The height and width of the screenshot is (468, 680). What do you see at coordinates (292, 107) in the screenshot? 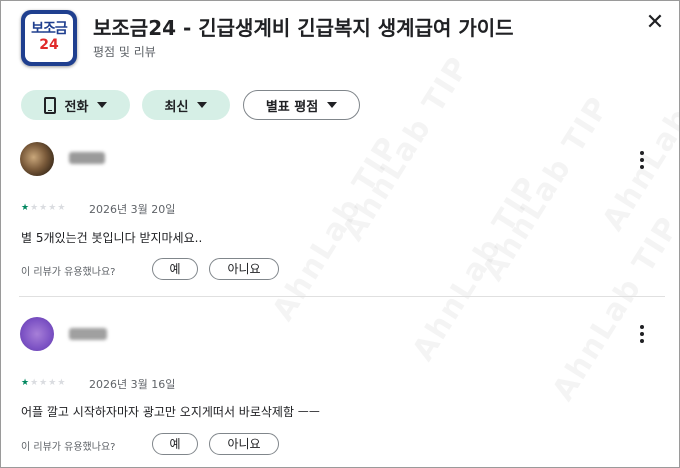
I see `rating-filter-label: 별표 평점` at bounding box center [292, 107].